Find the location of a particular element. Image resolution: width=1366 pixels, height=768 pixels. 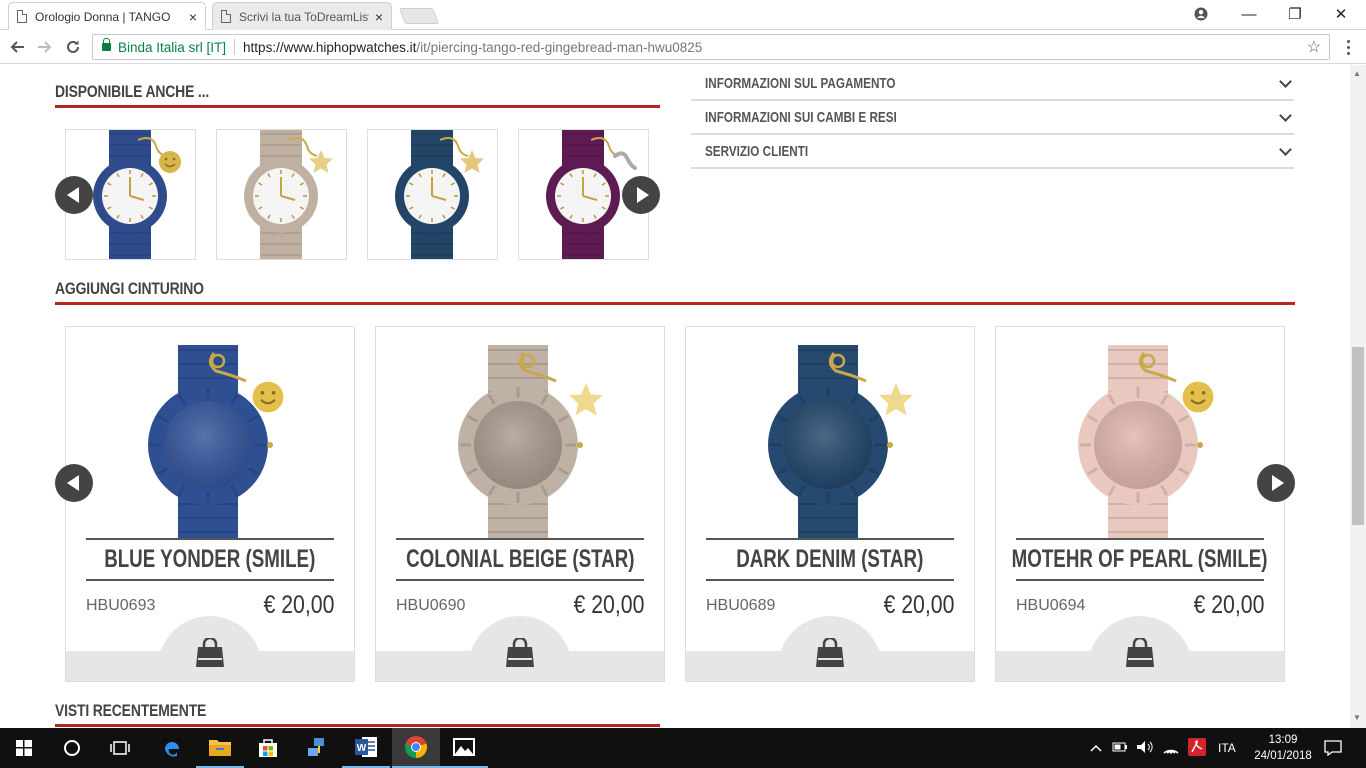

strap-name-label: BLUE YONDER (SMILE) is located at coordinates (210, 559).